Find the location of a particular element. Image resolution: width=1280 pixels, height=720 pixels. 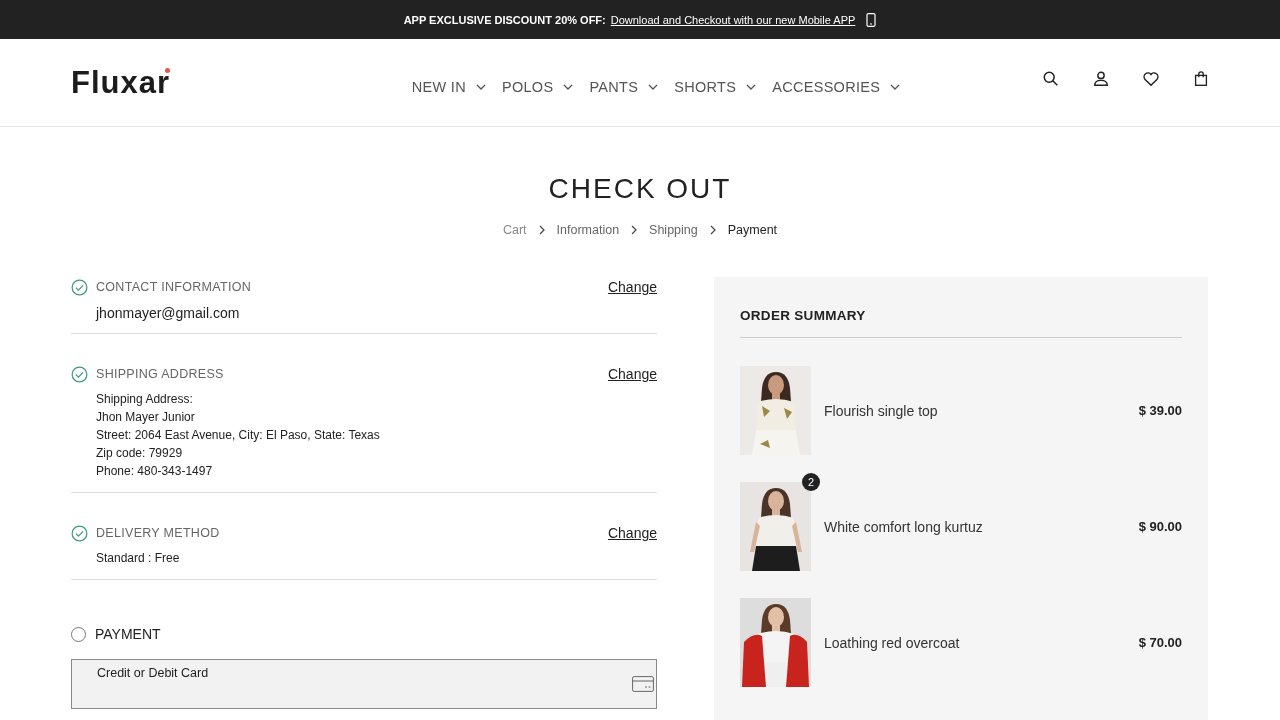

app-download-link: Download and Checkout with our new Mobile APP is located at coordinates (733, 19).